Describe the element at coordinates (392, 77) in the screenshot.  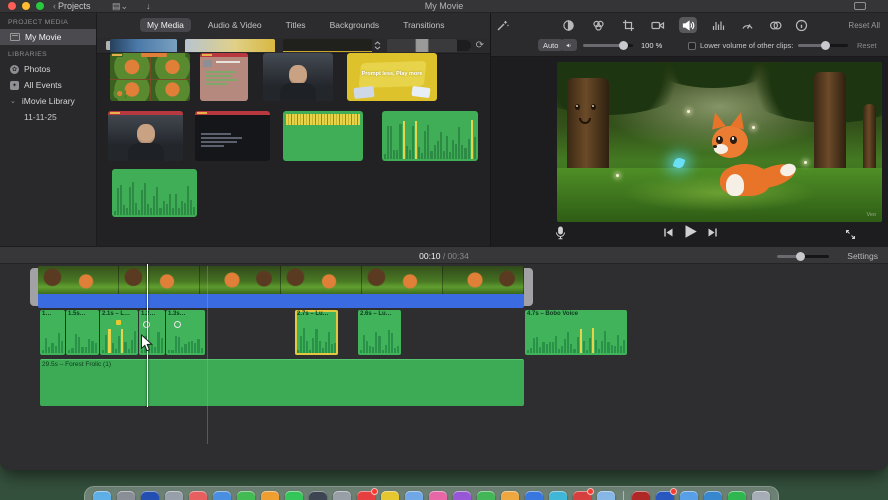
I see `clip-thumbnail-slide: Prompt less, Play more` at that location.